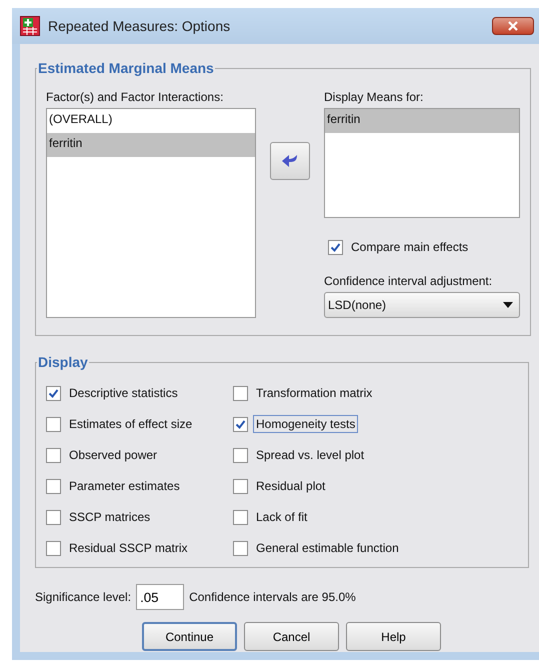 This screenshot has width=539, height=668. I want to click on close-icon, so click(513, 26).